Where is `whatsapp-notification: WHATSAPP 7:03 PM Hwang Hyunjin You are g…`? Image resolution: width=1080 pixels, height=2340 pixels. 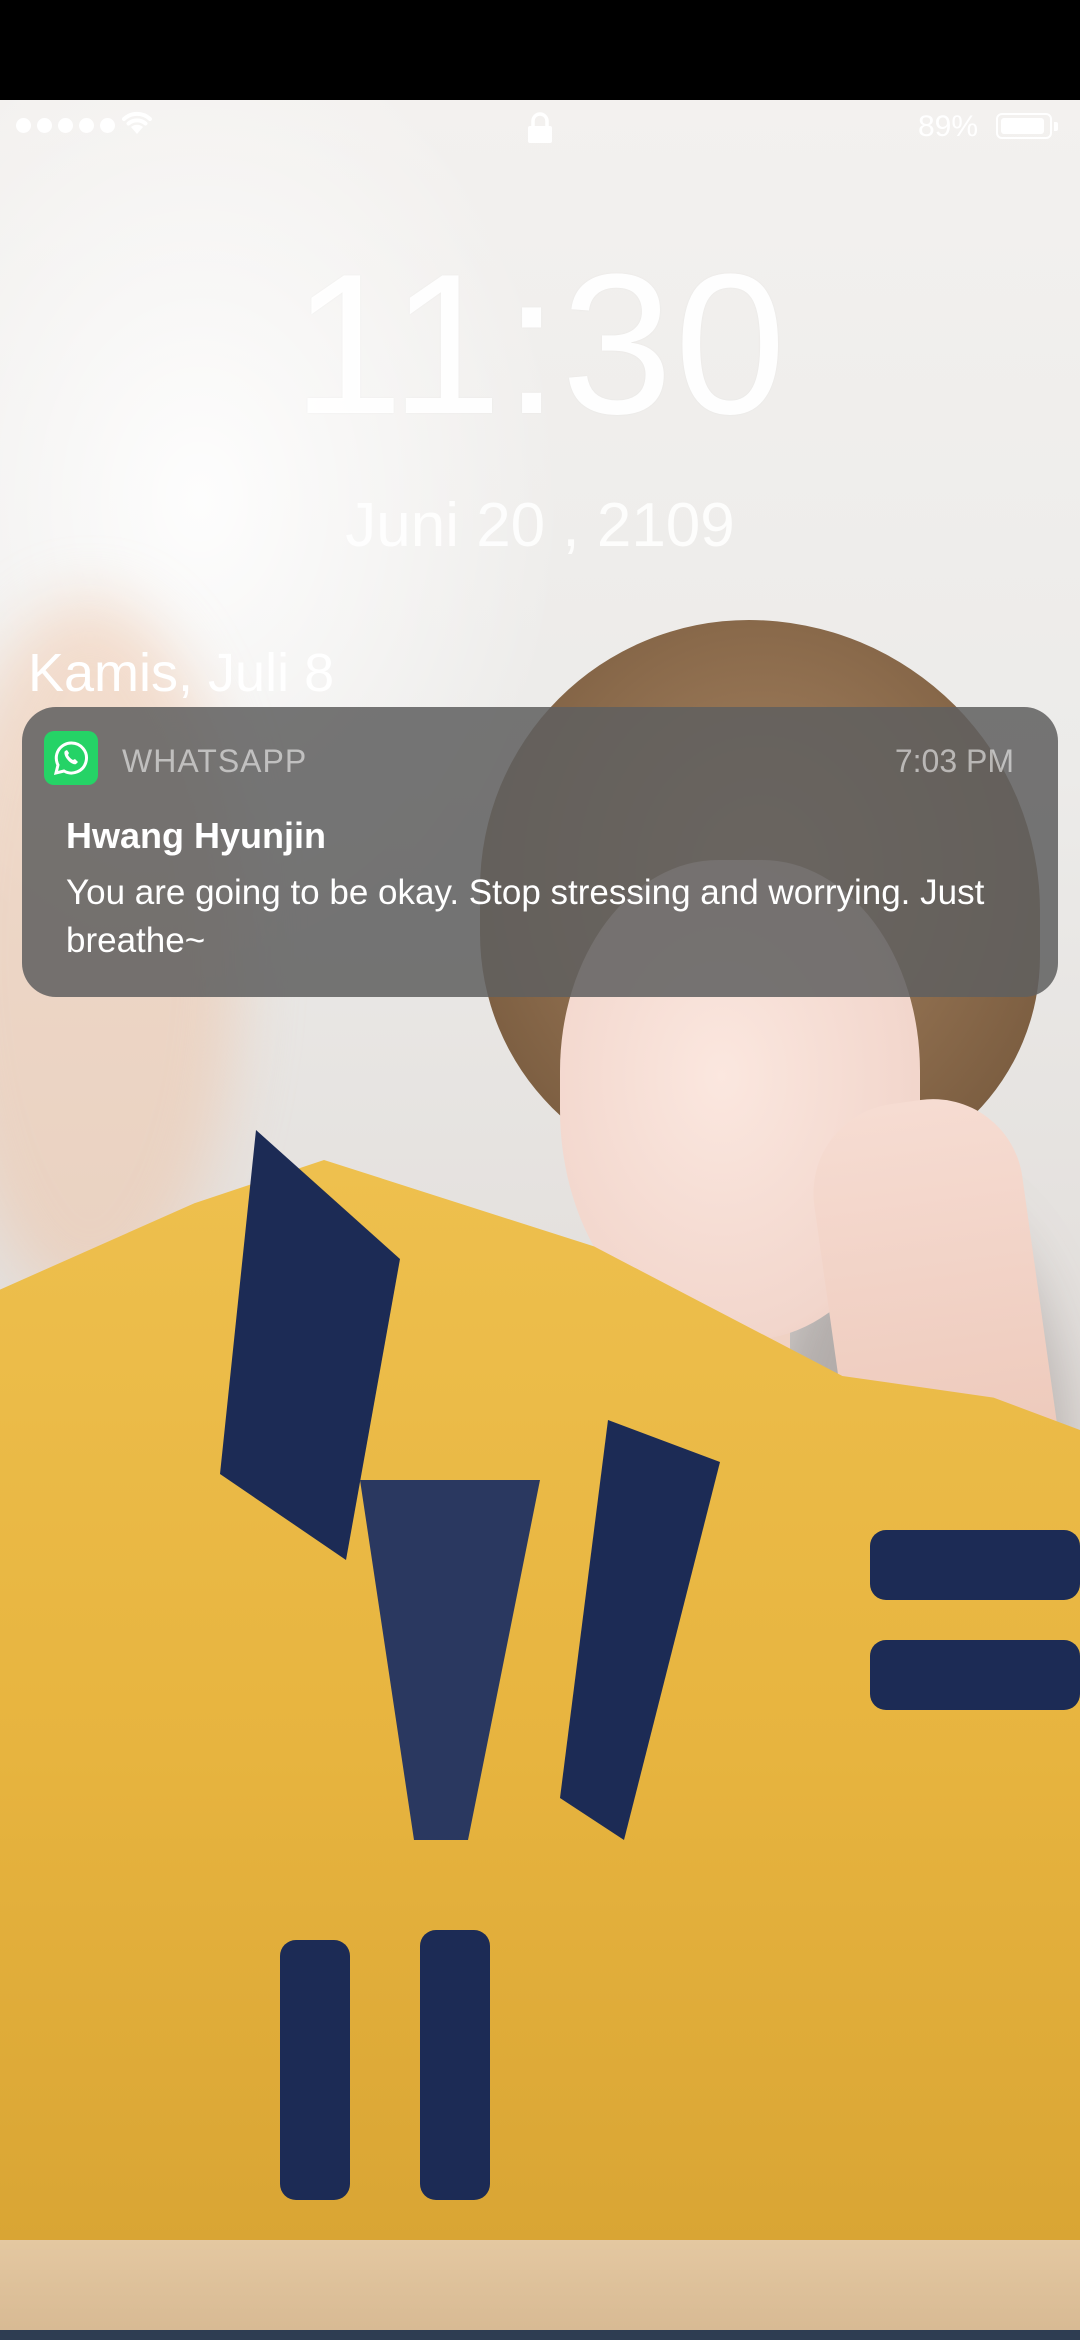
whatsapp-notification: WHATSAPP 7:03 PM Hwang Hyunjin You are g… is located at coordinates (540, 852).